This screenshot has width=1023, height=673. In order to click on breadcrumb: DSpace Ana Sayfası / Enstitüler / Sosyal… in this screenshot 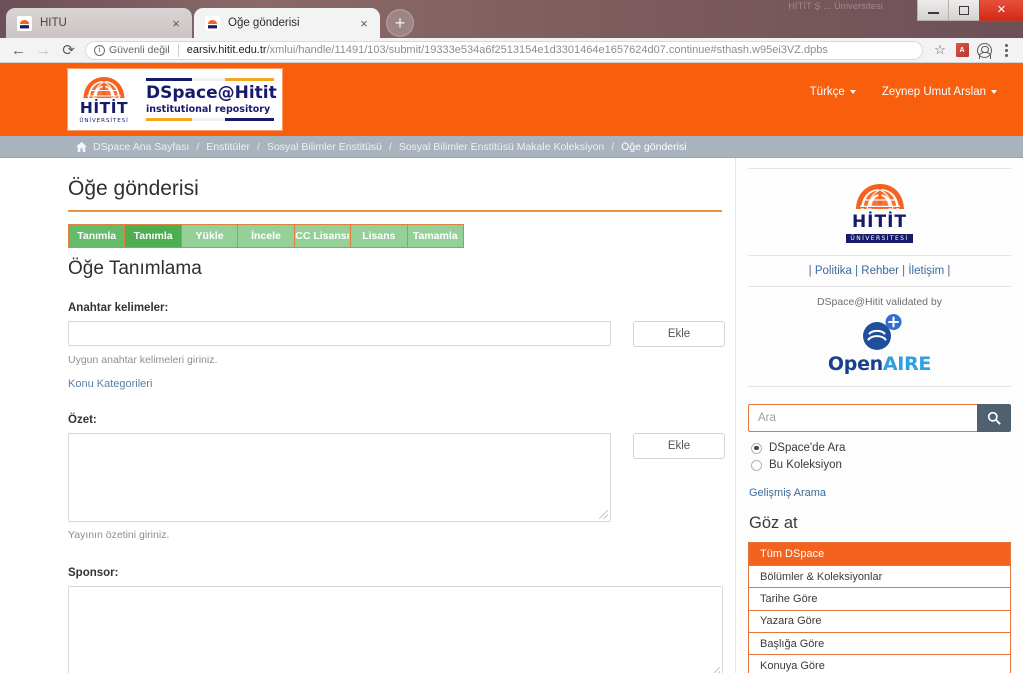, I will do `click(511, 147)`.